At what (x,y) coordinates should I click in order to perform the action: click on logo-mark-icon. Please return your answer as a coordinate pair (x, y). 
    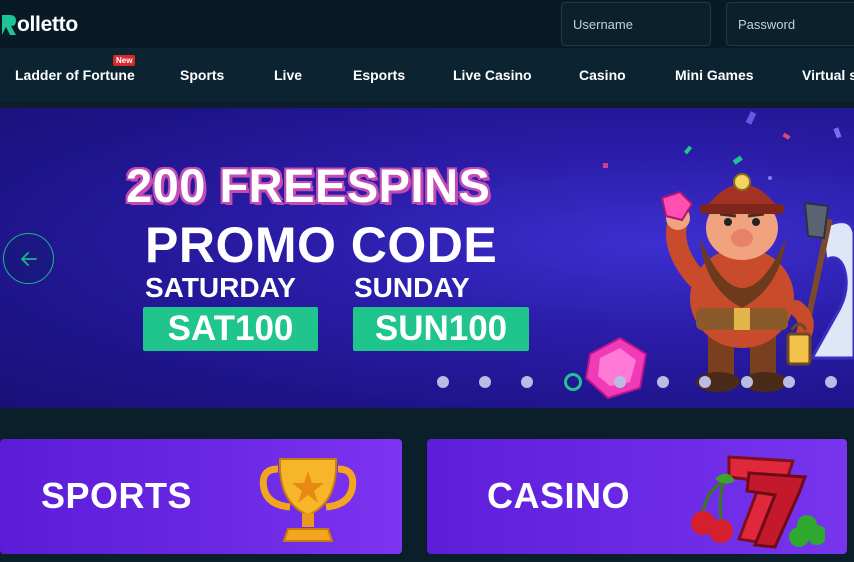
    Looking at the image, I should click on (9, 25).